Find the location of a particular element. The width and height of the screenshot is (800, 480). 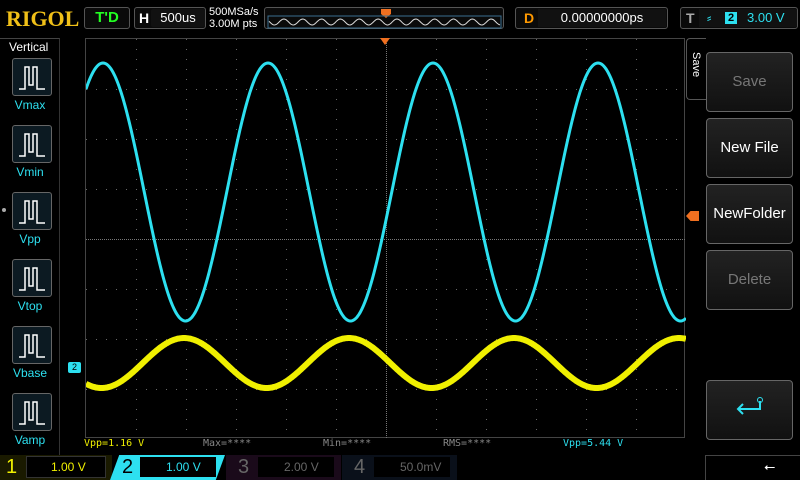

measure-label: Vpp is located at coordinates (30, 239).